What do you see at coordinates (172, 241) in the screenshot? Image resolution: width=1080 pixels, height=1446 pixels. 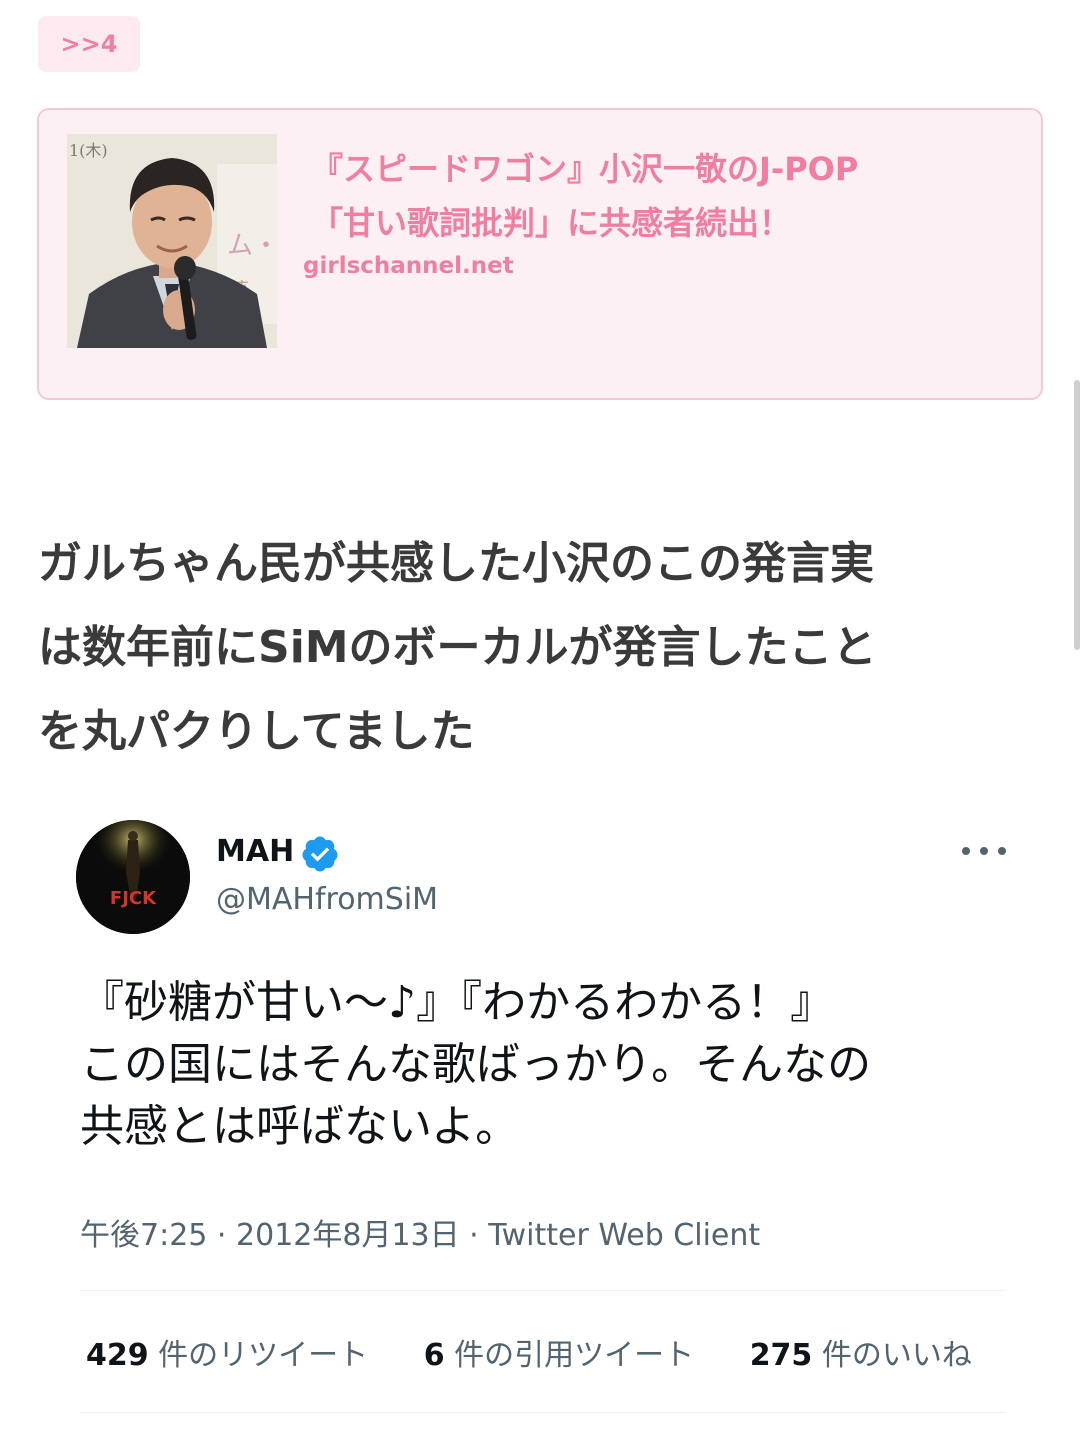 I see `article-thumbnail: ム・ 夢 1(木)` at bounding box center [172, 241].